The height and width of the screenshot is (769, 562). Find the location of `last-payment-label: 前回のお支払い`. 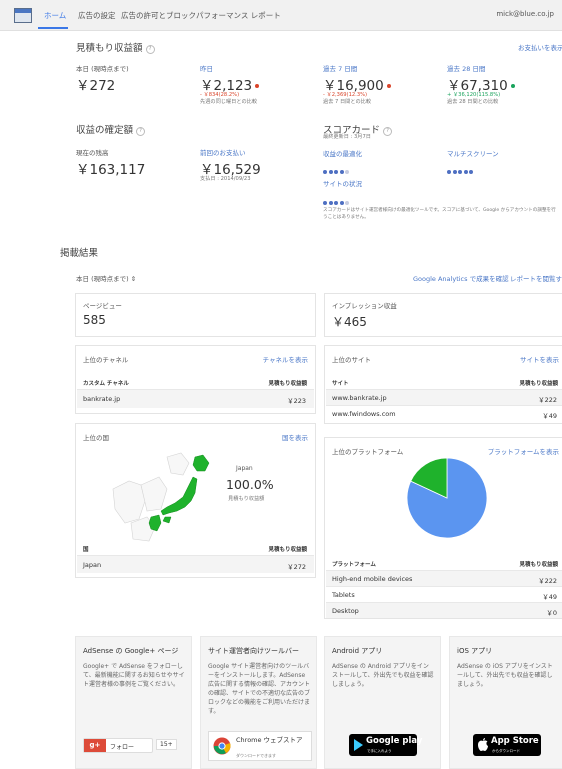

last-payment-label: 前回のお支払い is located at coordinates (223, 152).